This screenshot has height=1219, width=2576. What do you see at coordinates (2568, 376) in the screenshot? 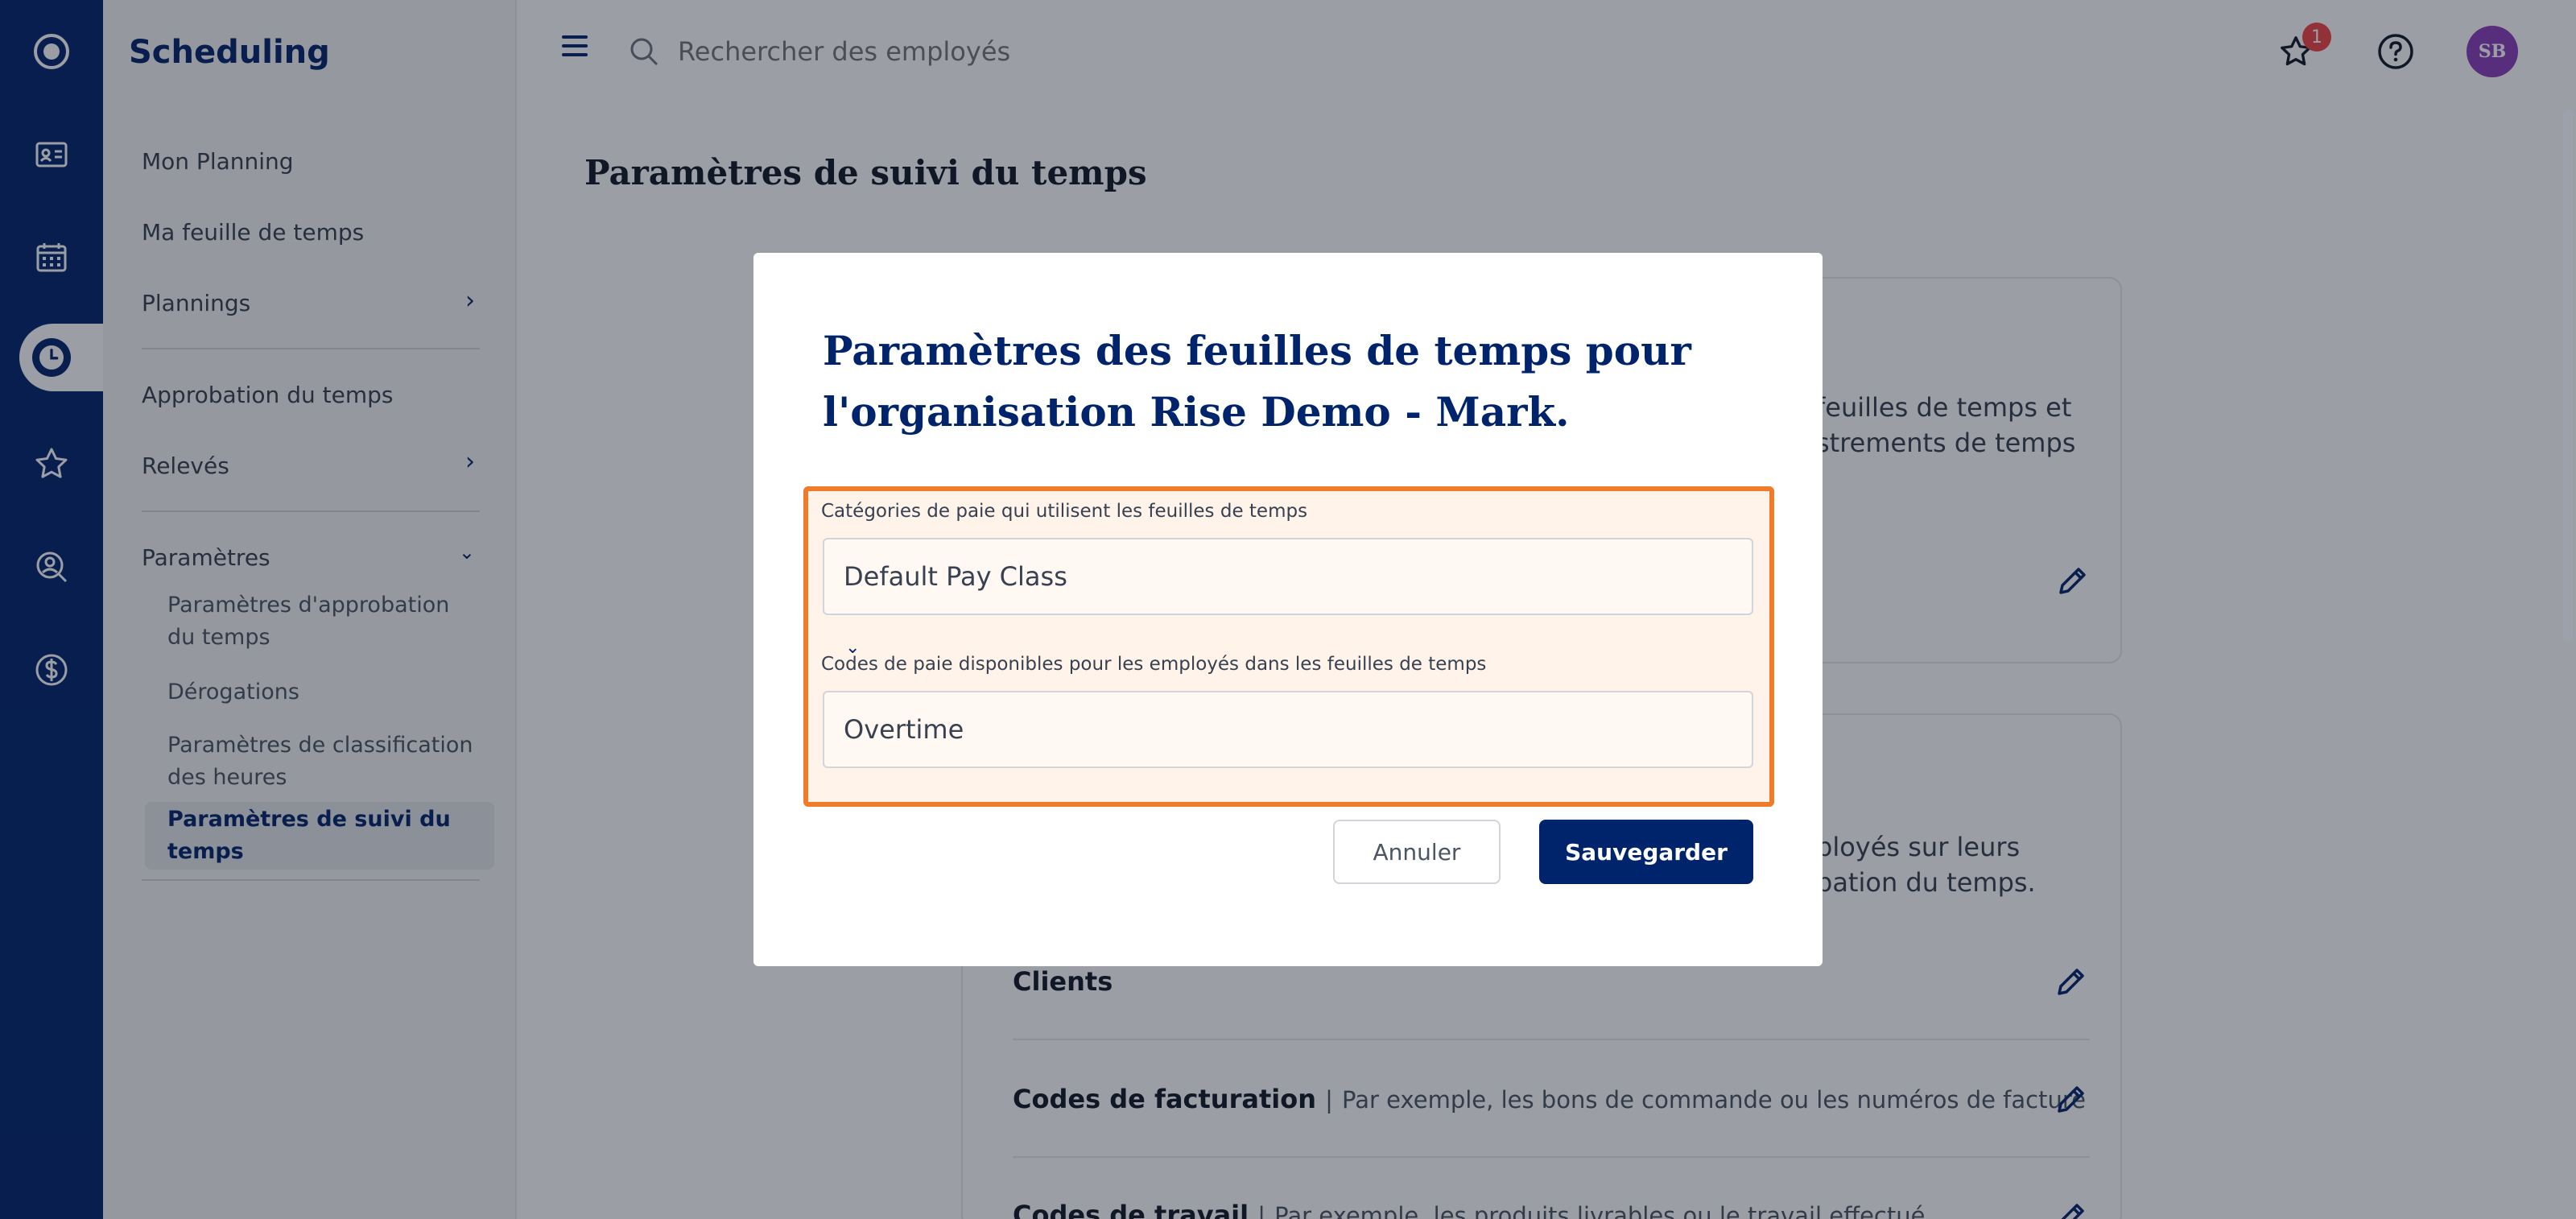
I see `page-scrollbar` at bounding box center [2568, 376].